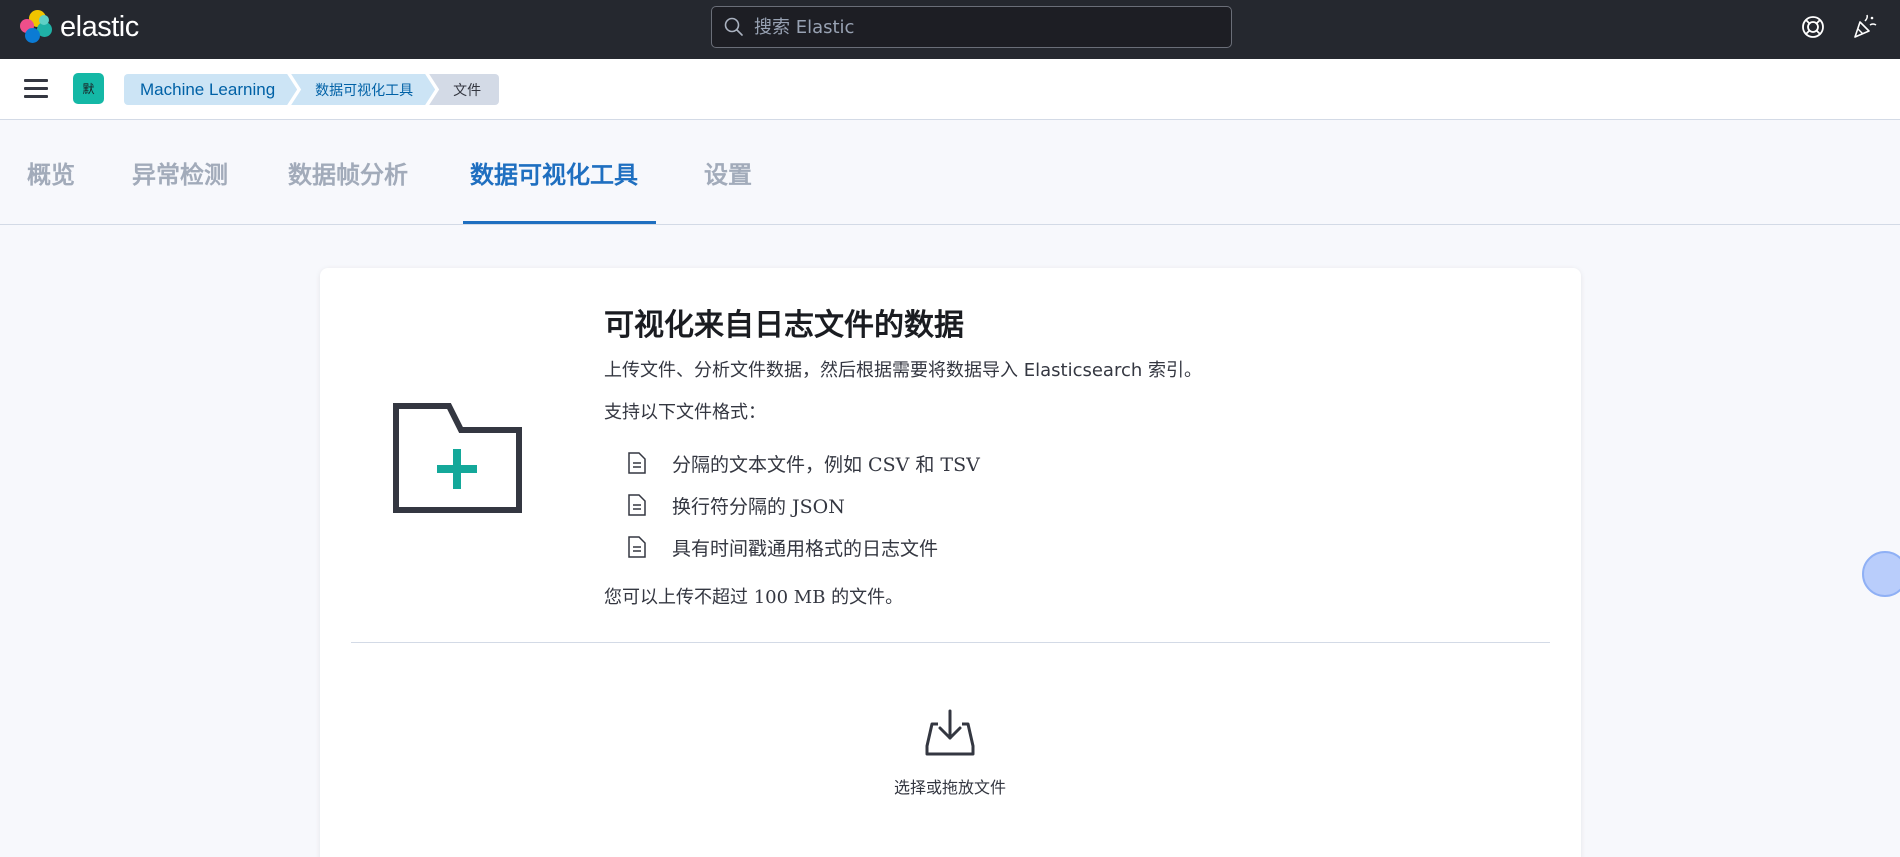  I want to click on search-icon, so click(733, 26).